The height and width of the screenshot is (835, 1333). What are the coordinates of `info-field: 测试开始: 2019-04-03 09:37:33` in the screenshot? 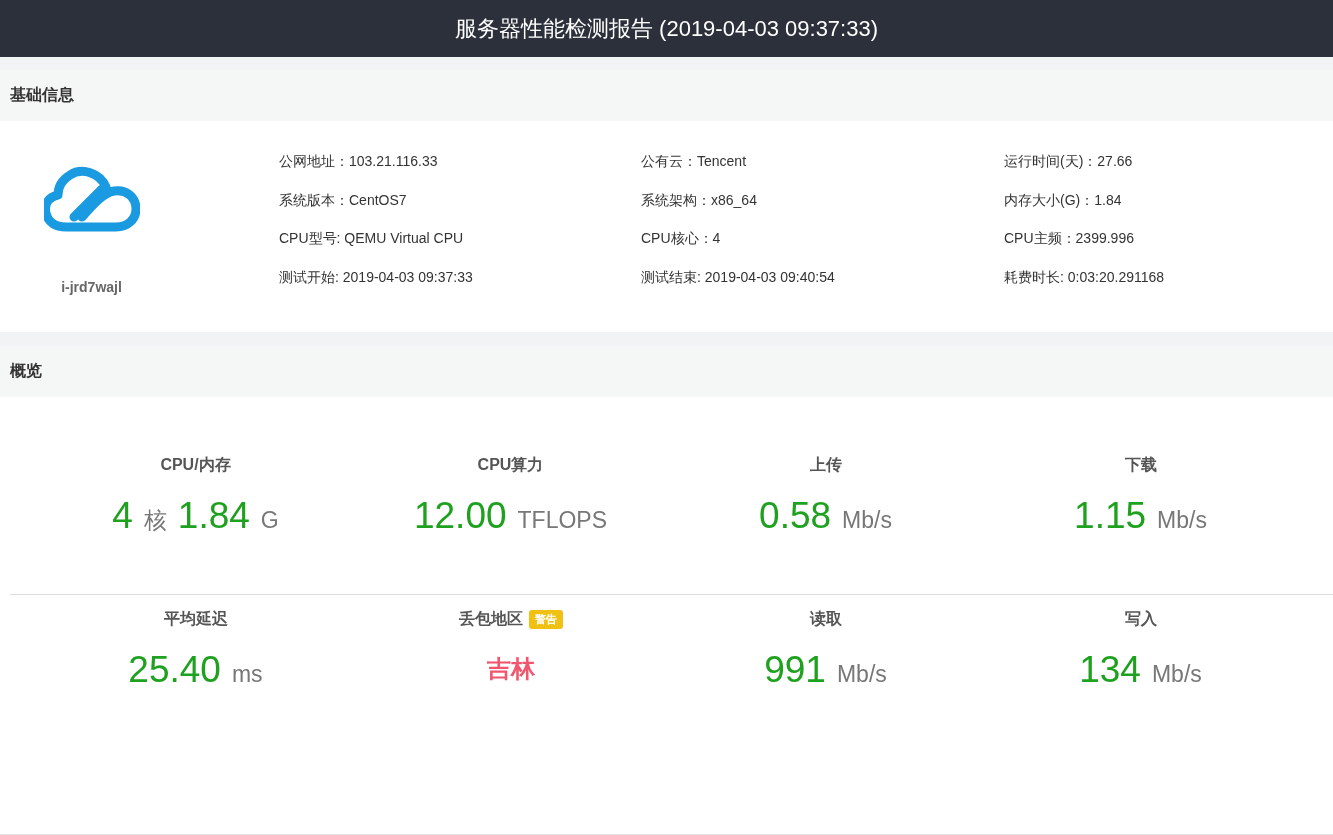 It's located at (460, 287).